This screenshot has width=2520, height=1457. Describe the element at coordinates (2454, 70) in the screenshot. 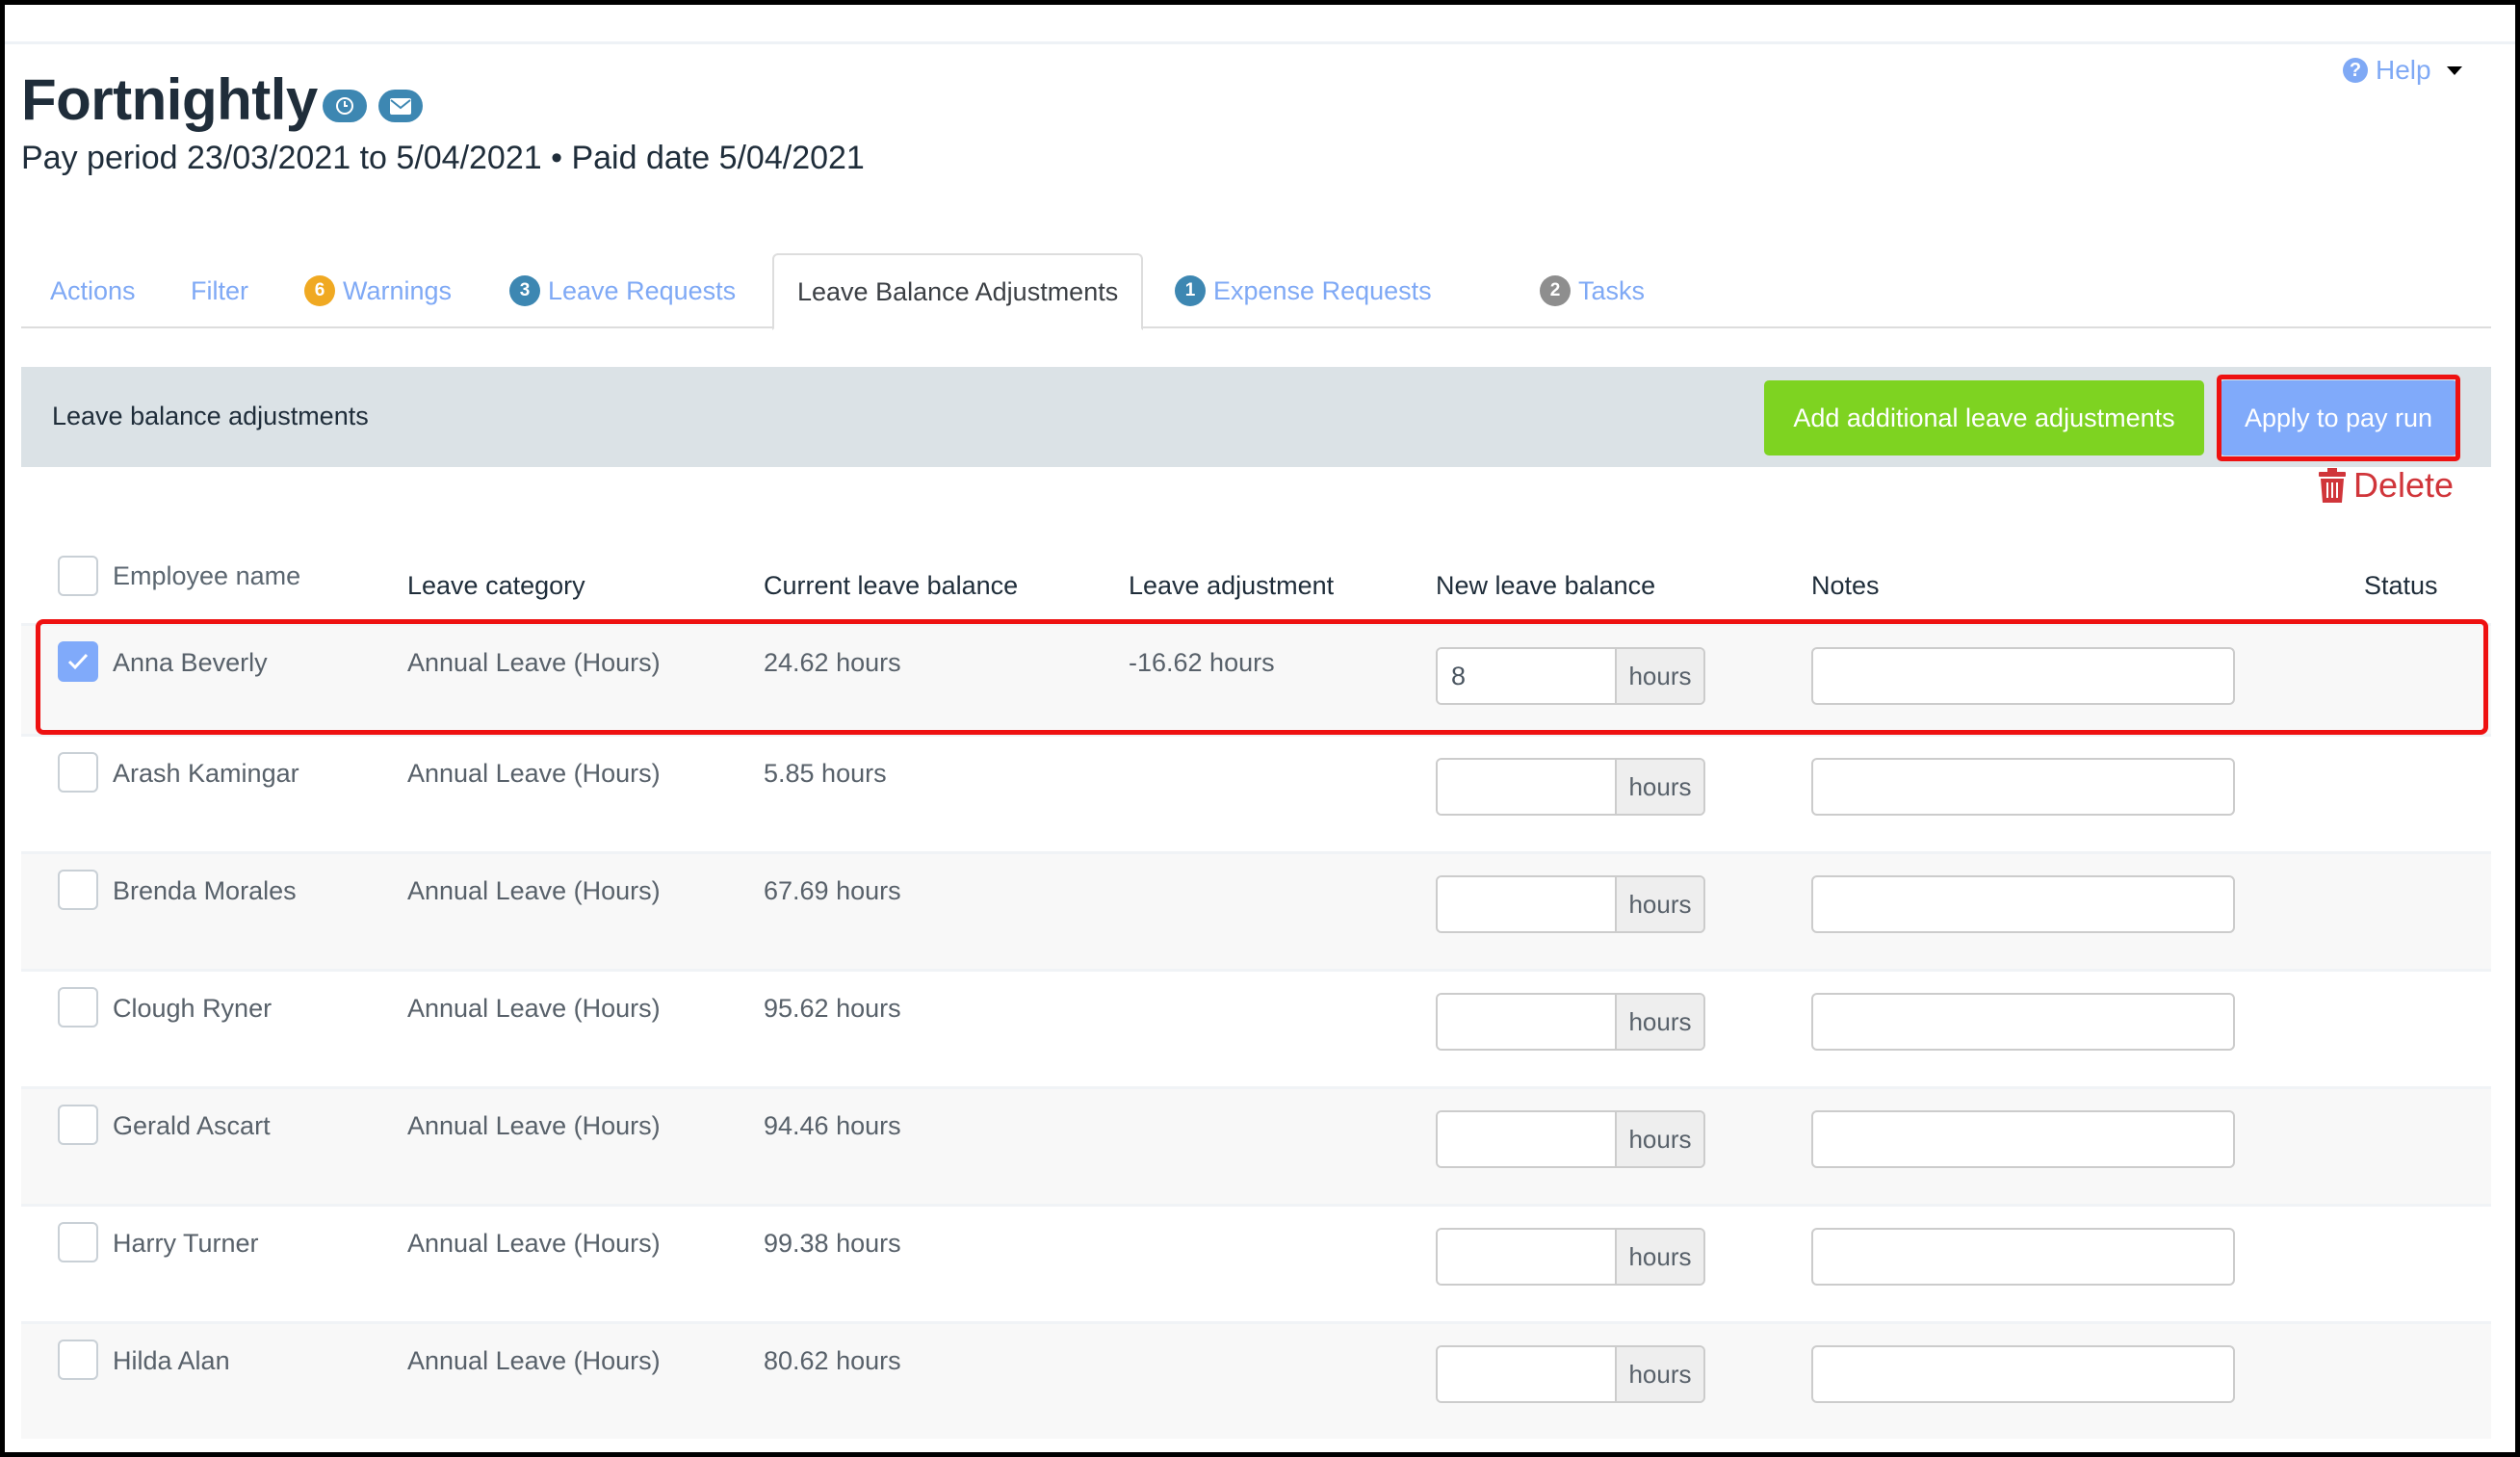

I see `caret-down-icon` at that location.